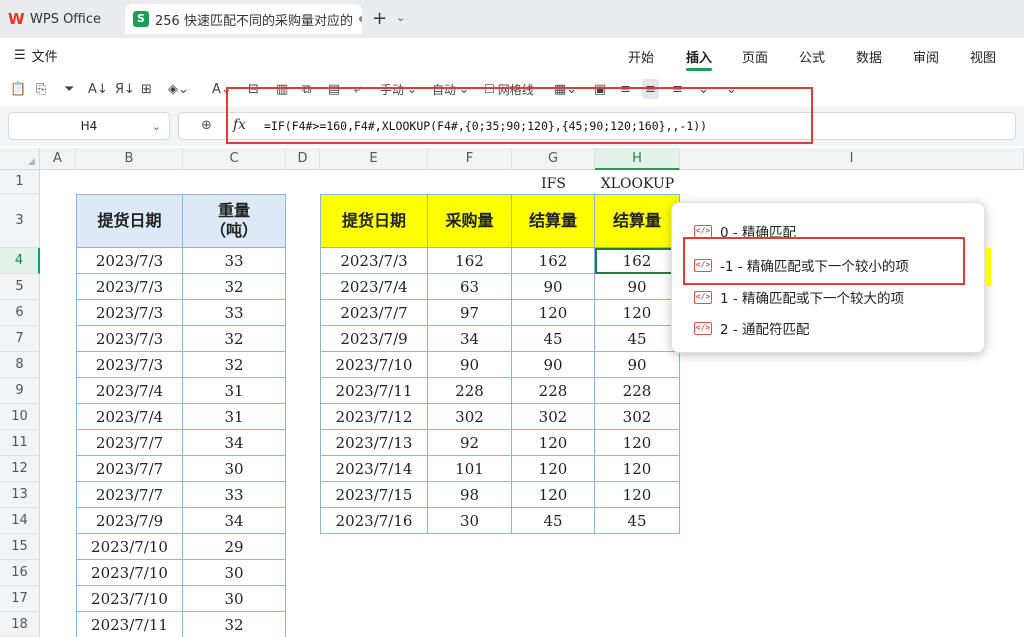 The image size is (1024, 637). Describe the element at coordinates (156, 126) in the screenshot. I see `name-box-chevron-icon: ⌄` at that location.